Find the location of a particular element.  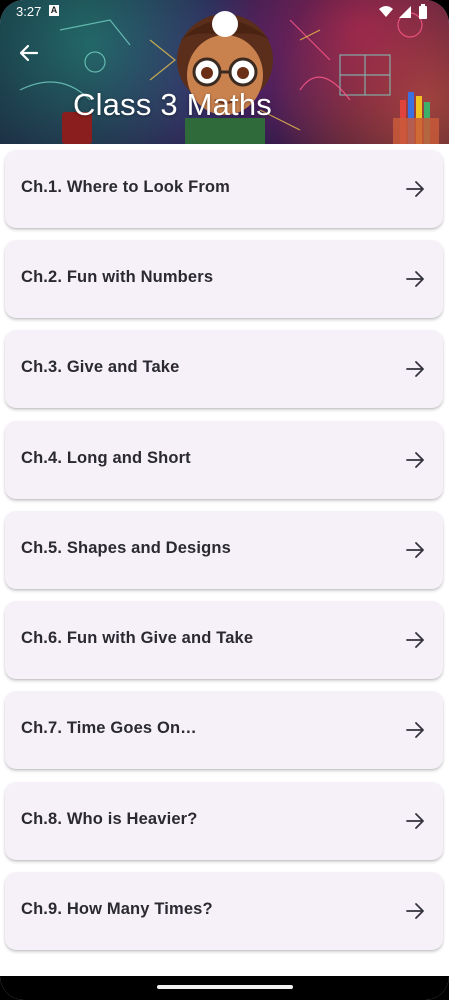

chapter-item-2: Ch.2. Fun with Numbers is located at coordinates (224, 279).